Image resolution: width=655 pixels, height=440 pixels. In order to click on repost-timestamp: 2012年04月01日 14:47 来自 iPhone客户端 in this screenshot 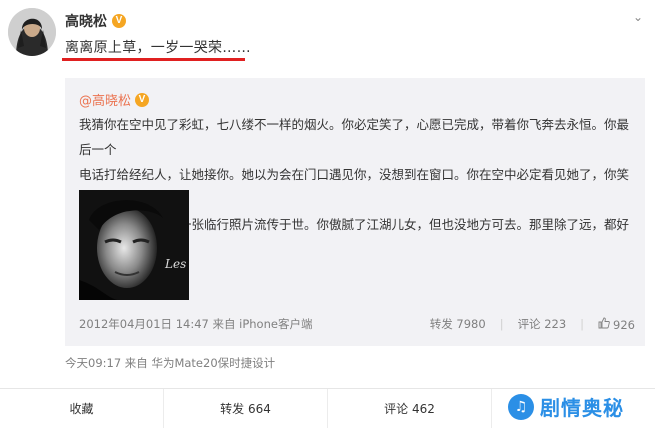, I will do `click(196, 324)`.